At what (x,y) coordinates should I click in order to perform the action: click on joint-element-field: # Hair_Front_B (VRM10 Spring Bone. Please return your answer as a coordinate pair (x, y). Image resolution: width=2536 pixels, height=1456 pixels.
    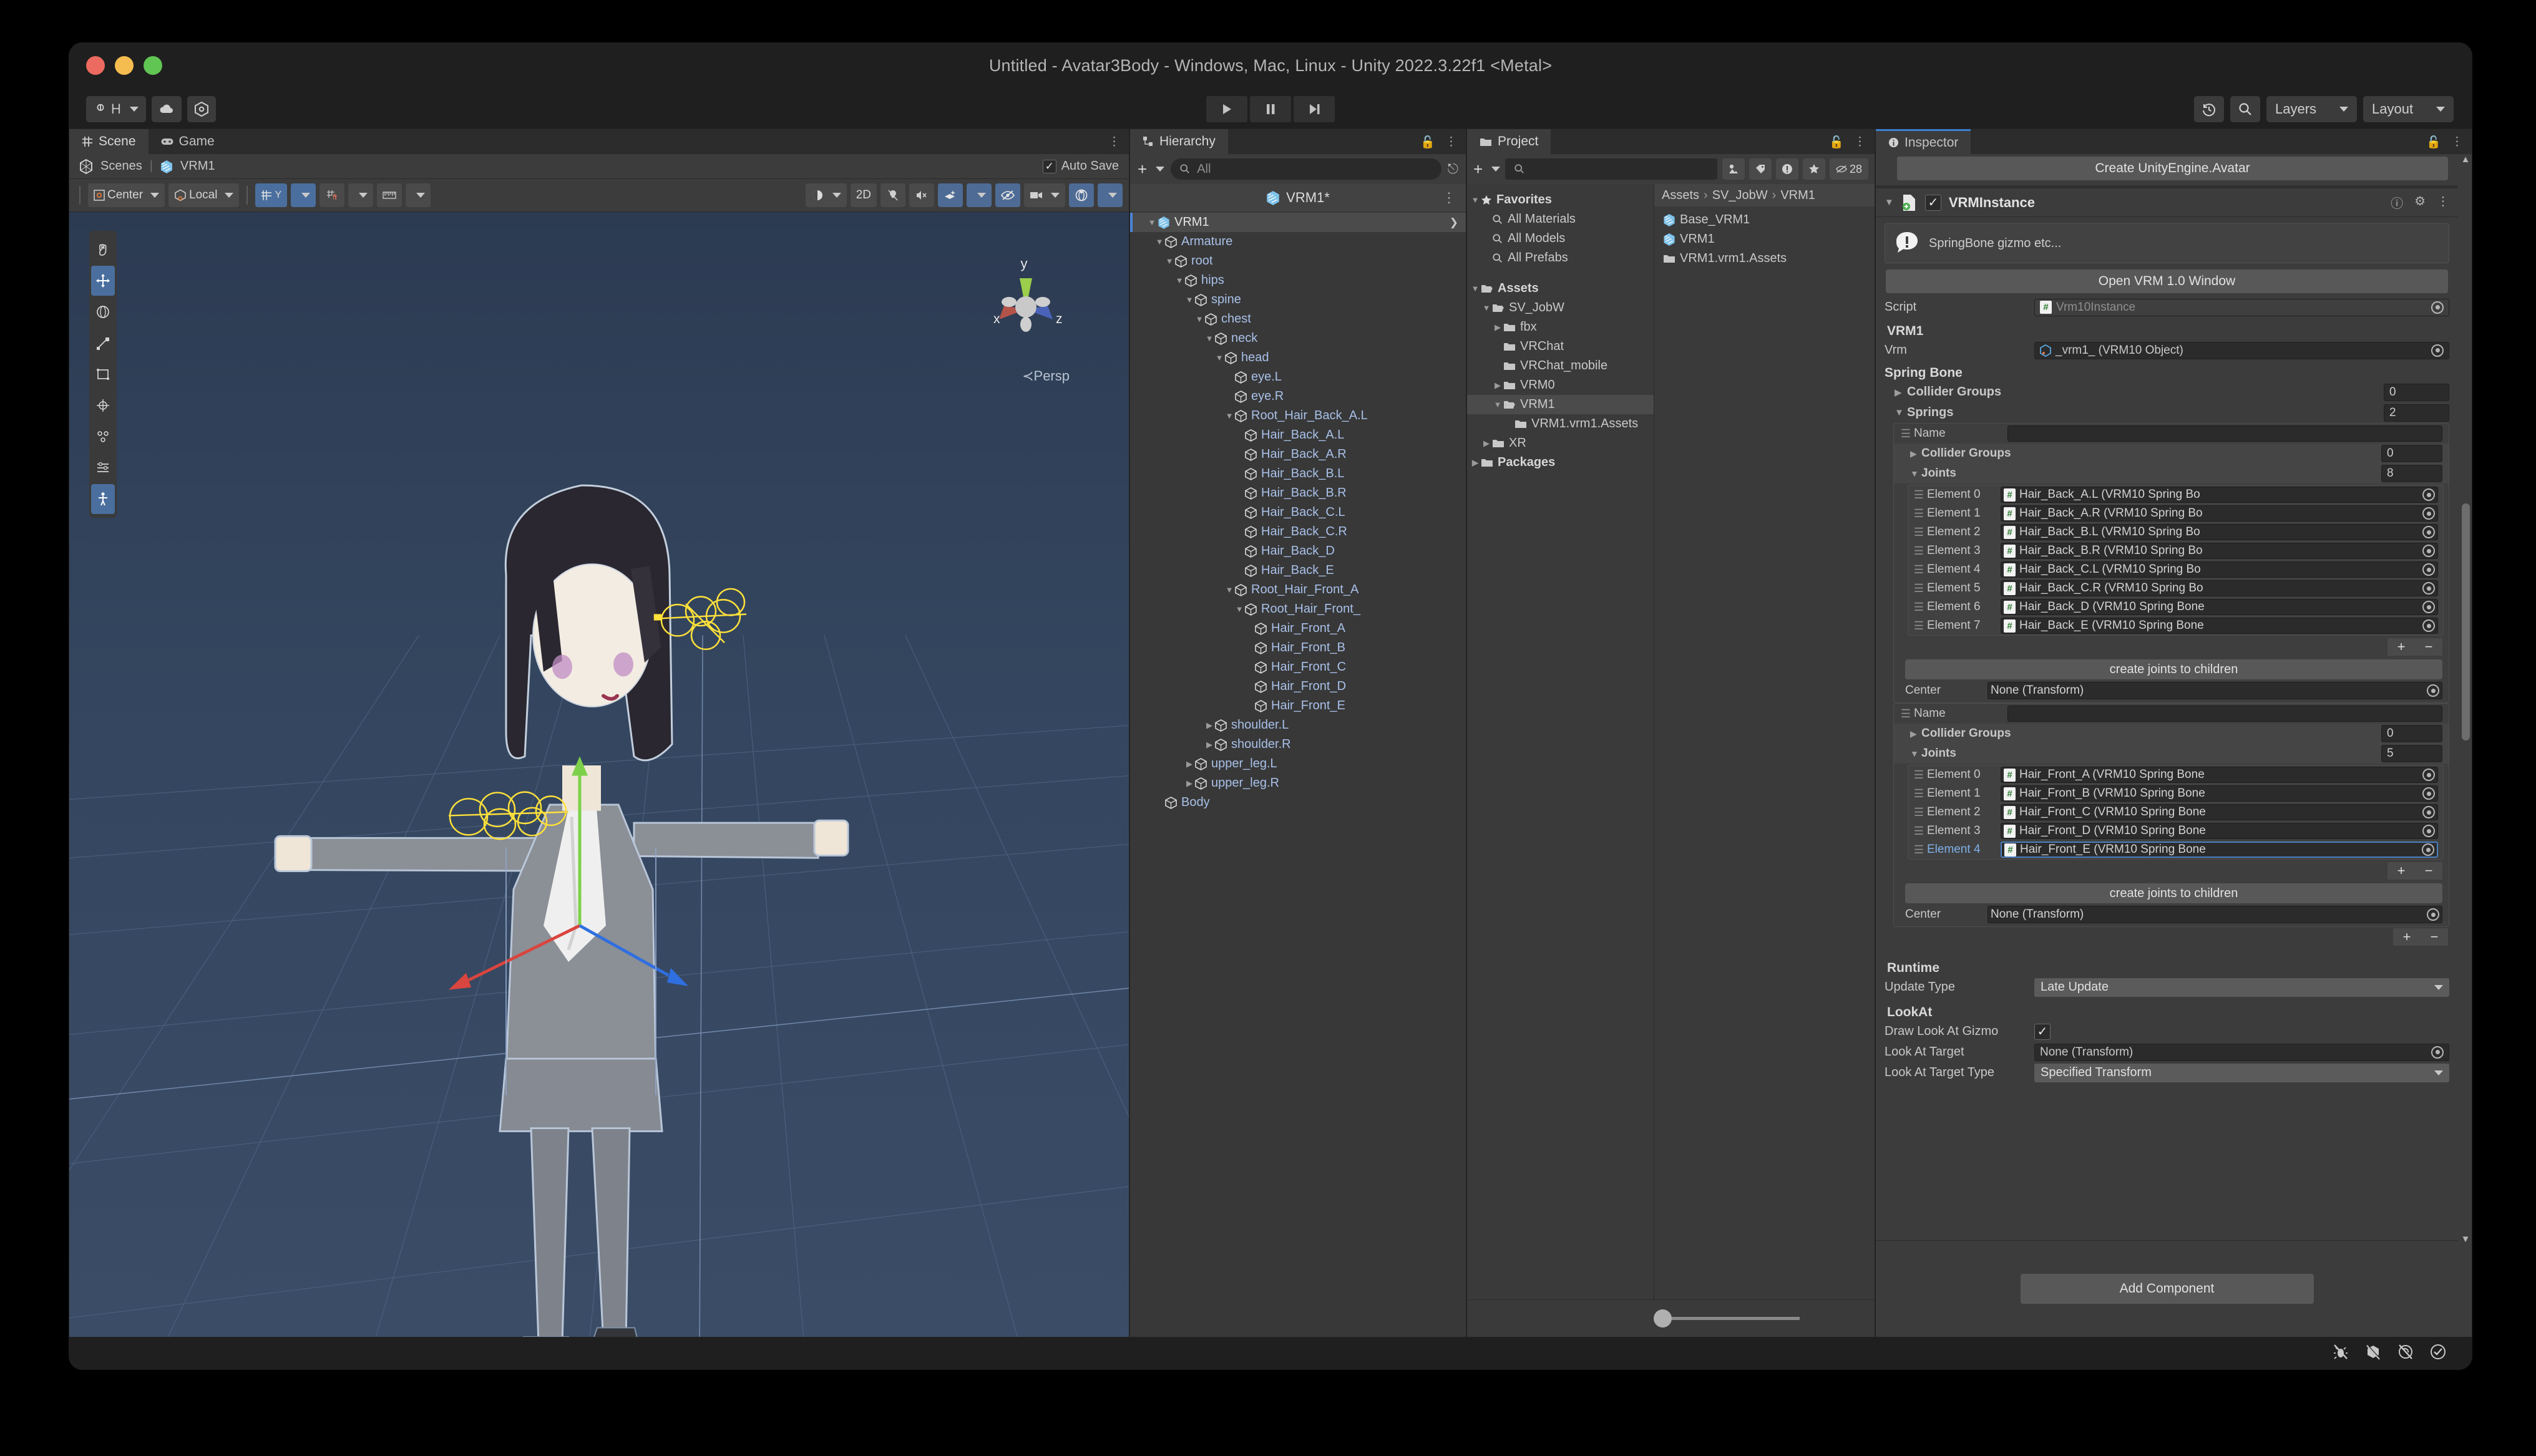
    Looking at the image, I should click on (2219, 793).